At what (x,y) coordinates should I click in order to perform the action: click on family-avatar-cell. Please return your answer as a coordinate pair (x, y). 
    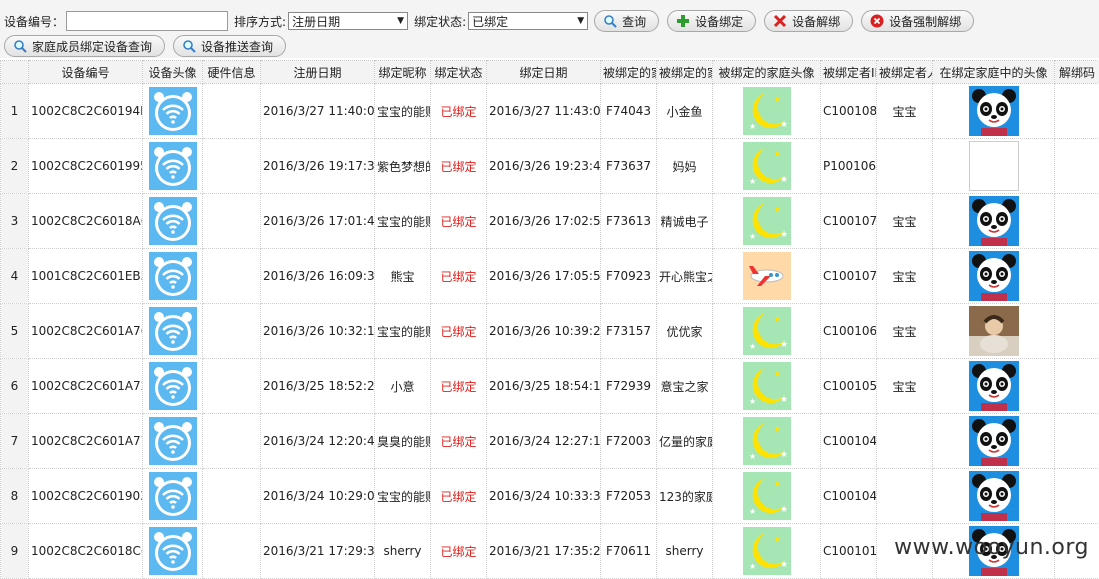
    Looking at the image, I should click on (767, 276).